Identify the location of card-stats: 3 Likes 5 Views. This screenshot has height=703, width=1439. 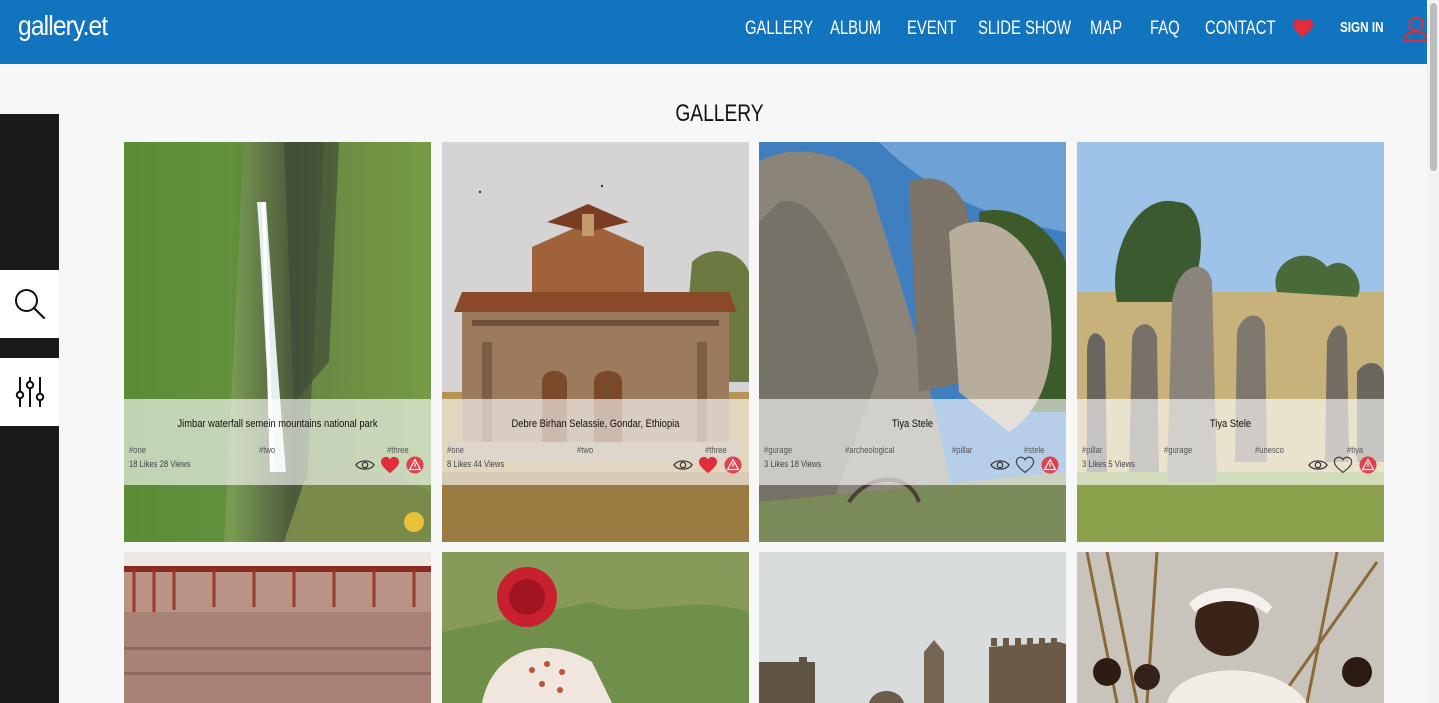
(1109, 464).